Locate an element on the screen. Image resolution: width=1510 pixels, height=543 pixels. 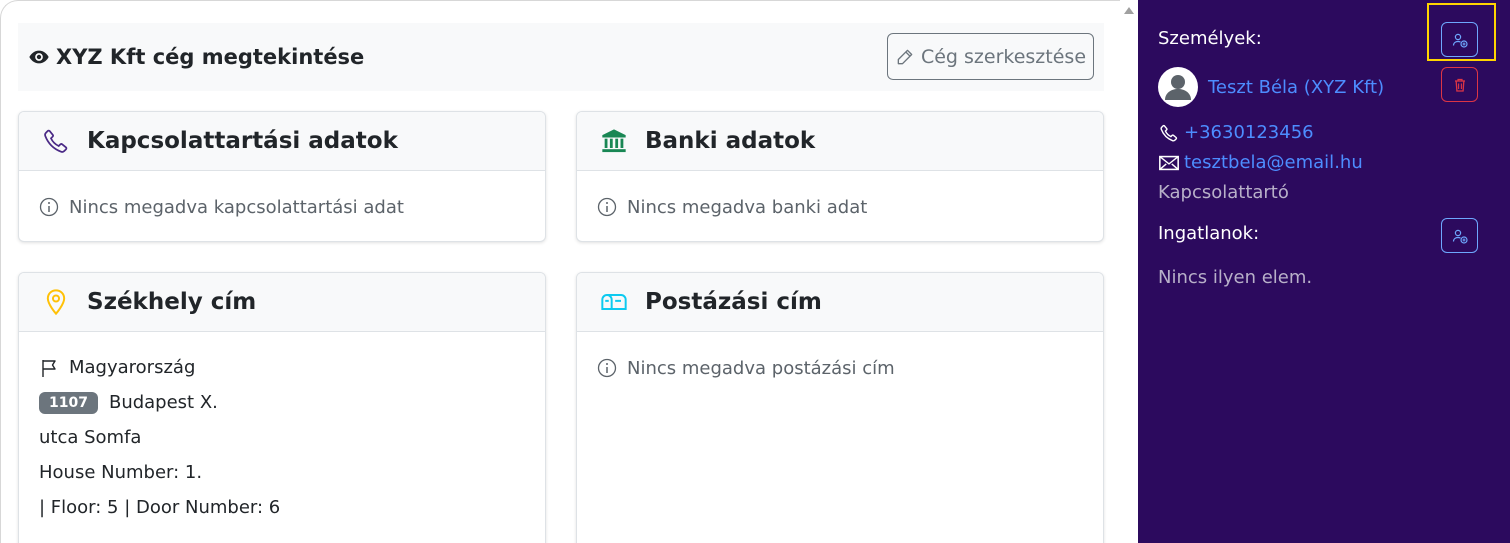
contact-card-header: Kapcsolattartási adatok is located at coordinates (282, 141).